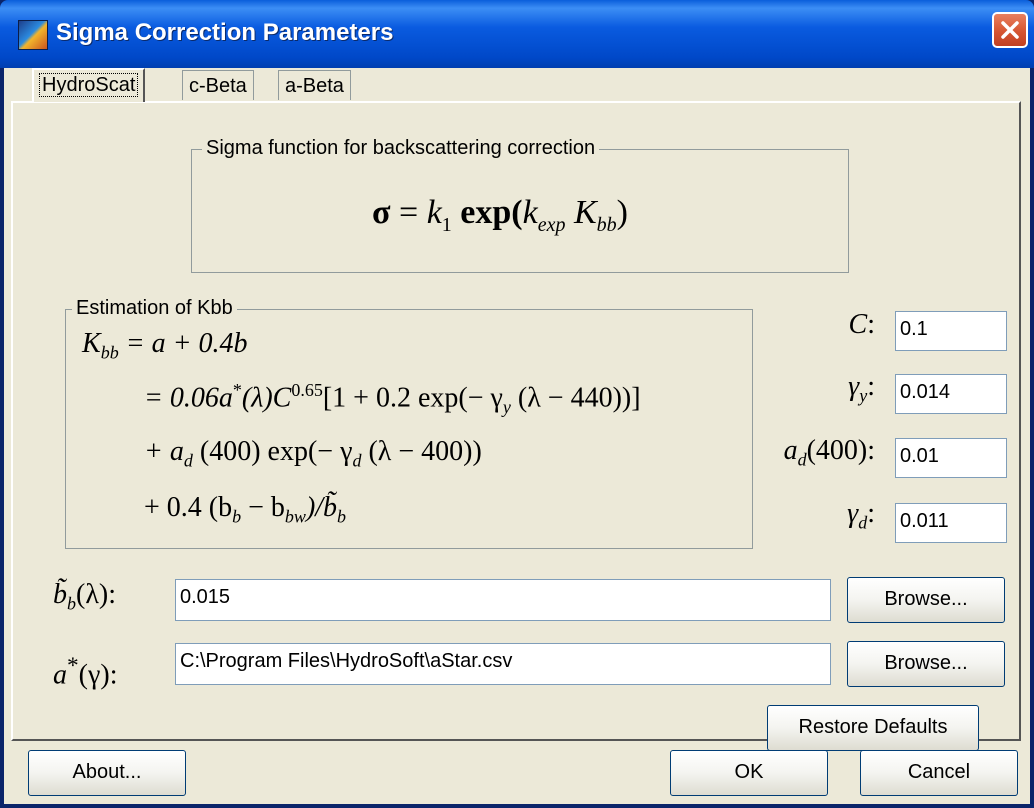  I want to click on c-input: 0.1, so click(951, 331).